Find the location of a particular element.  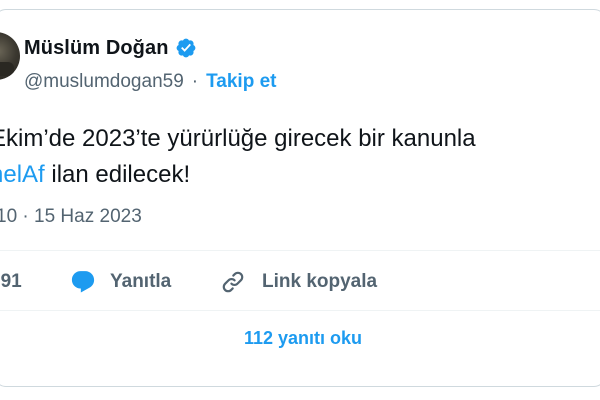

link-icon is located at coordinates (233, 282).